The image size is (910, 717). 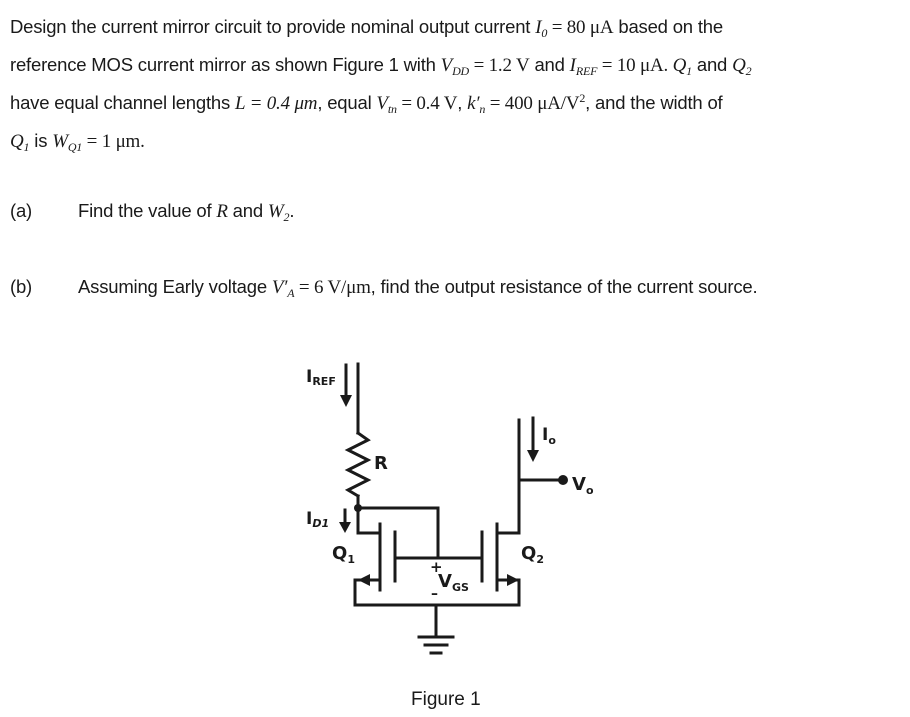 What do you see at coordinates (549, 436) in the screenshot?
I see `io-label: Io` at bounding box center [549, 436].